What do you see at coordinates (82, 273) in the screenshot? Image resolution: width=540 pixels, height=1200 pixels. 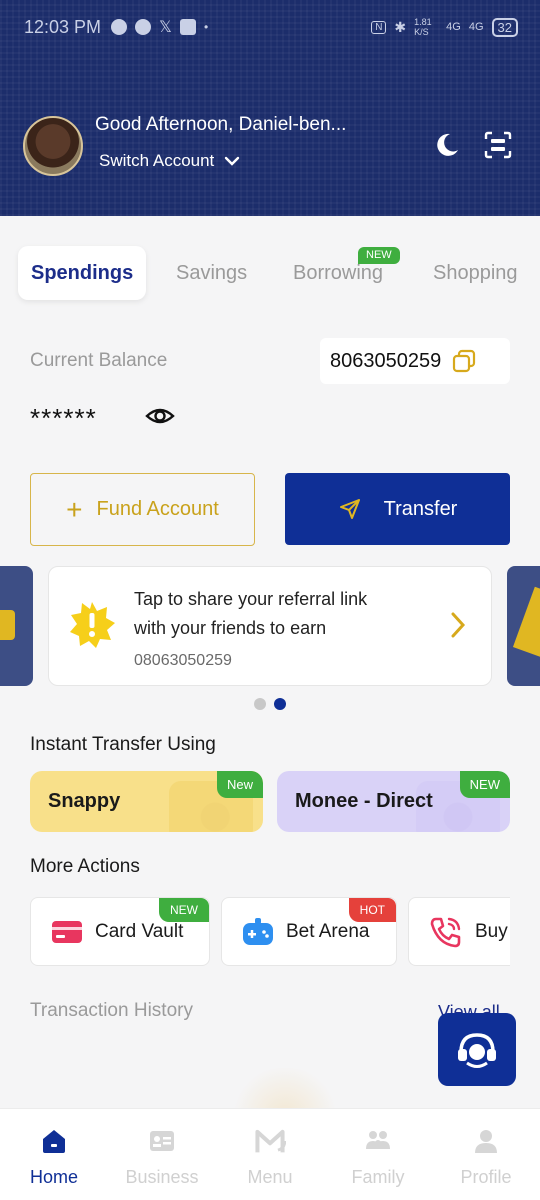 I see `tab-spendings: Spendings` at bounding box center [82, 273].